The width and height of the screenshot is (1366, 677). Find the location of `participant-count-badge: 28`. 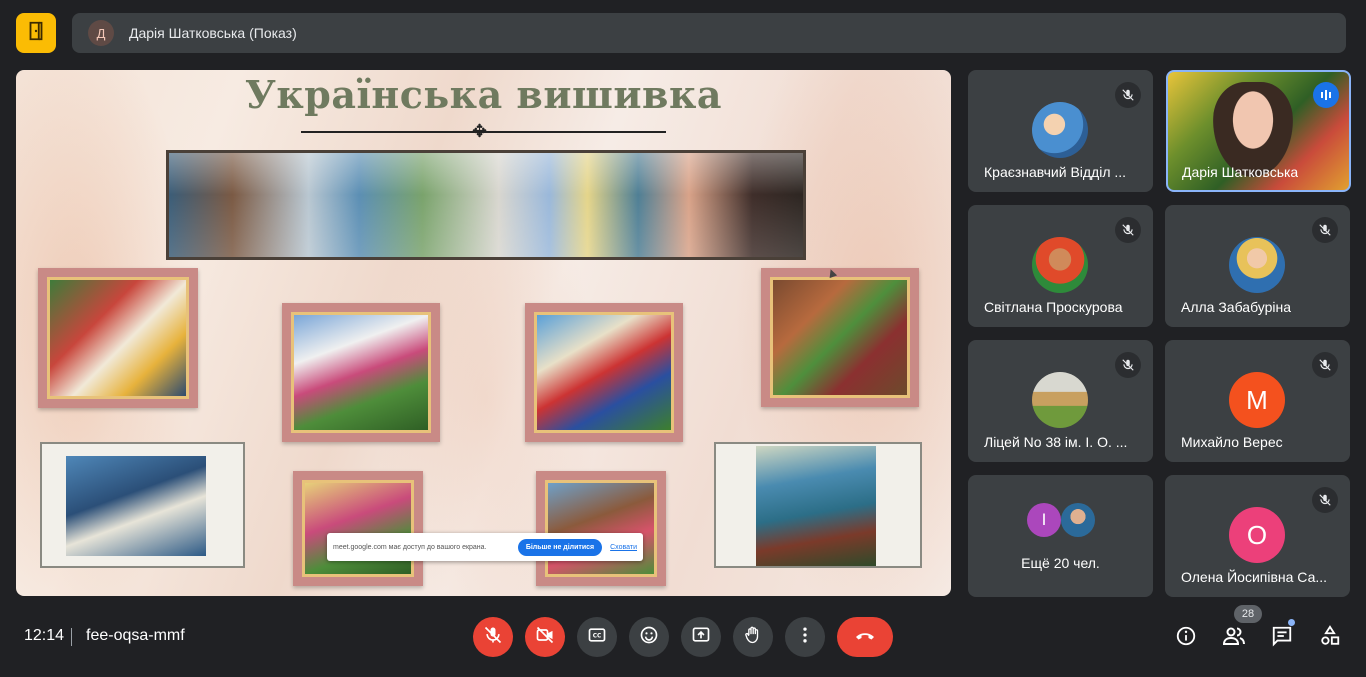

participant-count-badge: 28 is located at coordinates (1248, 614).